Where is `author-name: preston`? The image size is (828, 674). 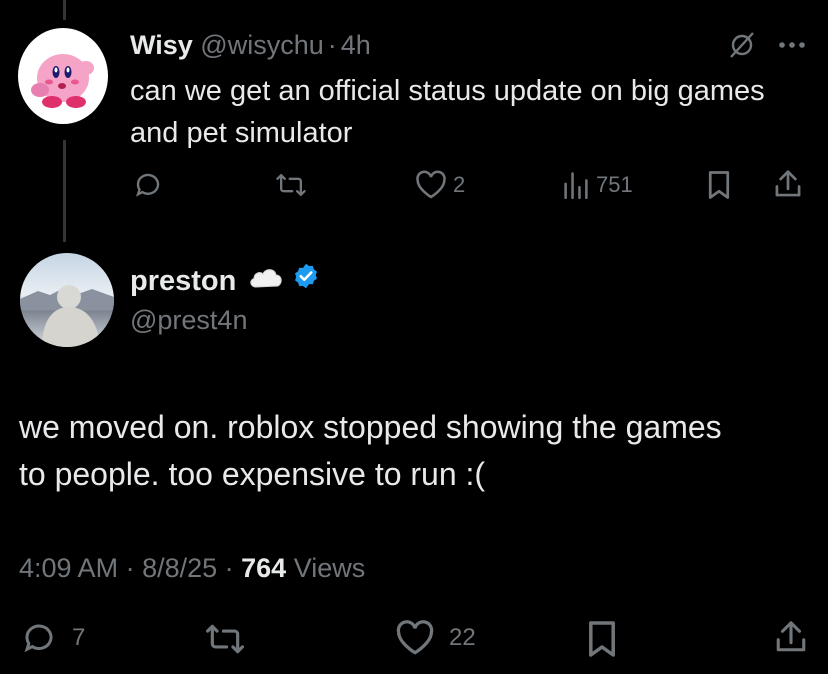
author-name: preston is located at coordinates (183, 281).